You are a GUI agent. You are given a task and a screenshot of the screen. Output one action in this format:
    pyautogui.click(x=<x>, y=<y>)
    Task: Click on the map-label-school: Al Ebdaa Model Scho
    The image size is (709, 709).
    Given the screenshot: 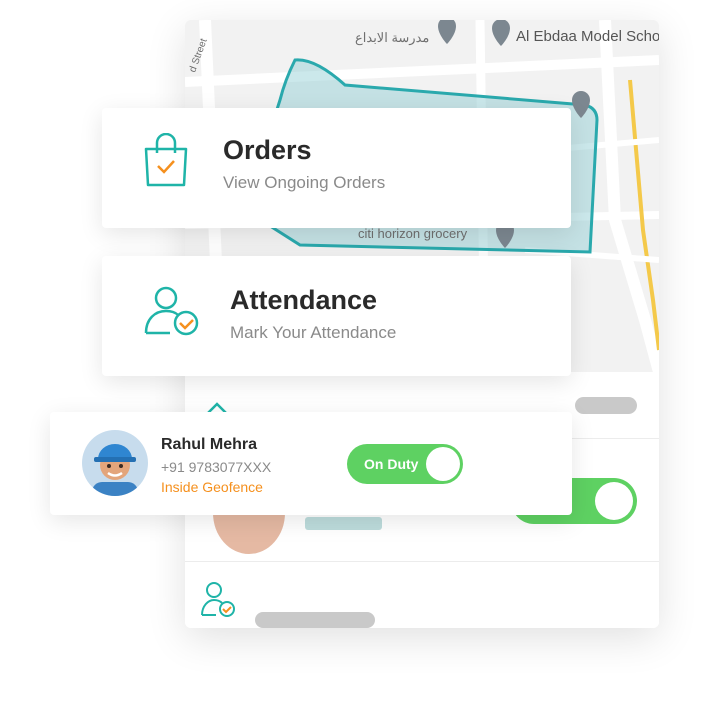 What is the action you would take?
    pyautogui.click(x=587, y=36)
    